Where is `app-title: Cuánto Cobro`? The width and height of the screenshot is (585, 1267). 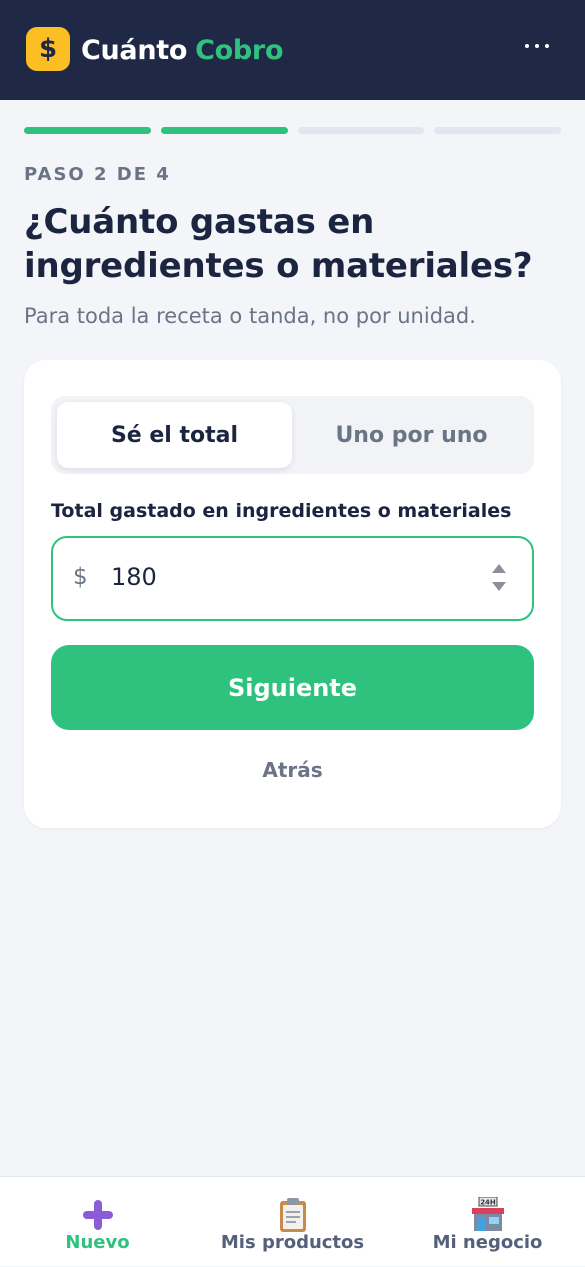 app-title: Cuánto Cobro is located at coordinates (182, 51).